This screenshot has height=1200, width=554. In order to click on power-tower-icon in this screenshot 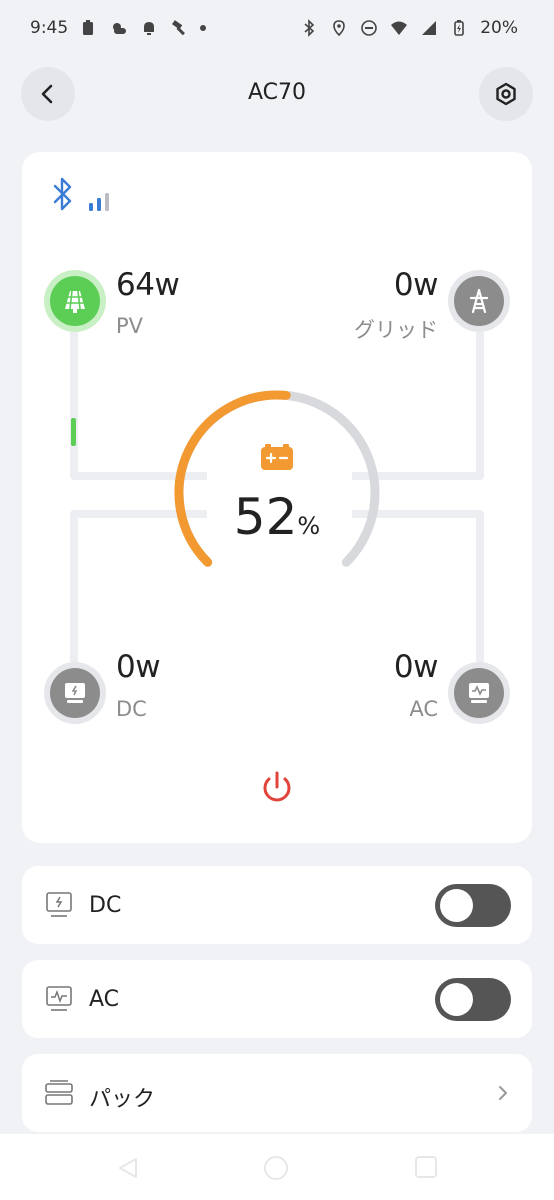, I will do `click(479, 301)`.